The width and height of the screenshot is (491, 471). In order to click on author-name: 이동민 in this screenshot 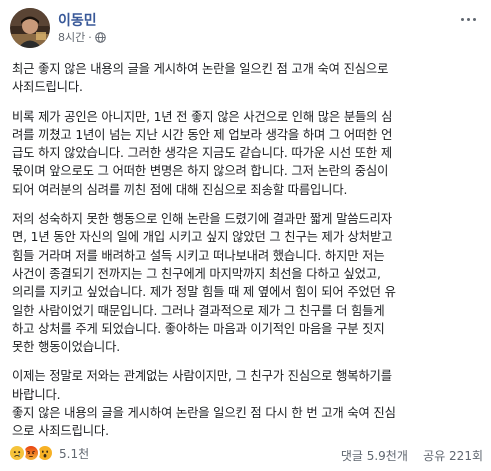, I will do `click(77, 20)`.